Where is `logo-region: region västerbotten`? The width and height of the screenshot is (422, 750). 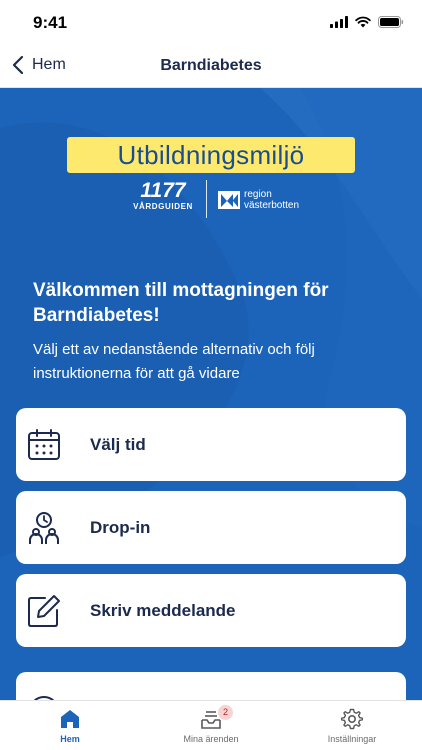 logo-region: region västerbotten is located at coordinates (258, 200).